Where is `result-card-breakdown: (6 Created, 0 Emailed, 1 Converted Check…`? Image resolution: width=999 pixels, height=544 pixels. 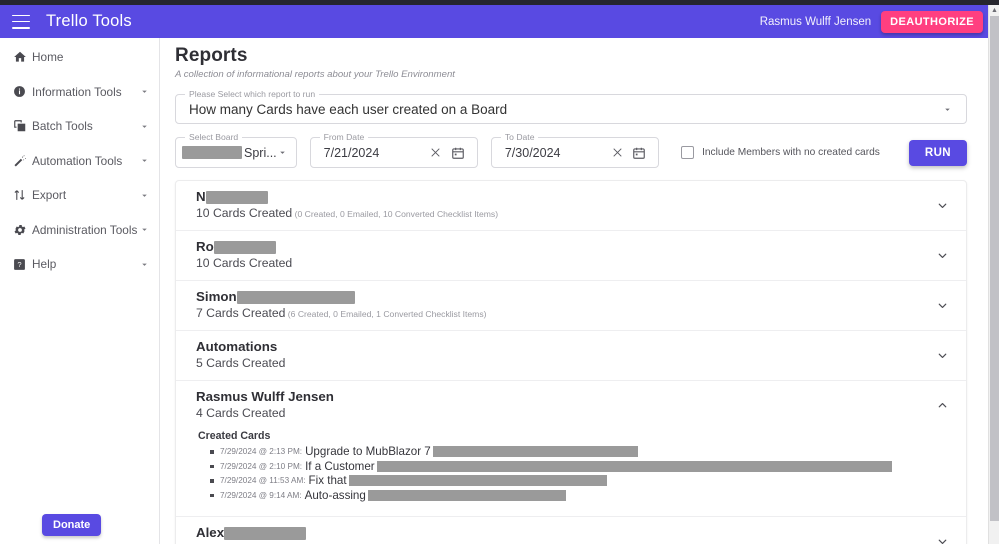
result-card-breakdown: (6 Created, 0 Emailed, 1 Converted Check… is located at coordinates (386, 314).